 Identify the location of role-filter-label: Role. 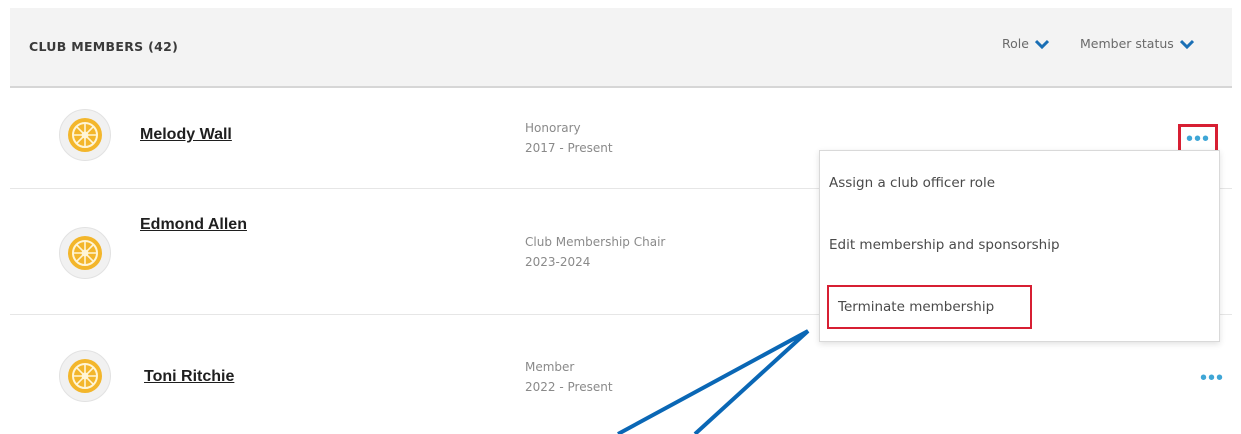
(1015, 43).